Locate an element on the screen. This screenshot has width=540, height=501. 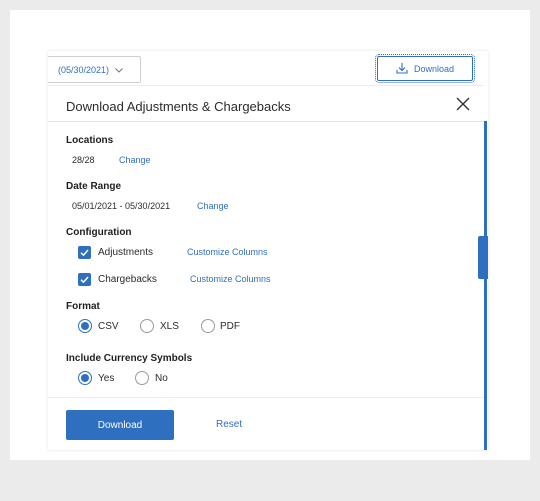
adjustments-label: Adjustments is located at coordinates (126, 252).